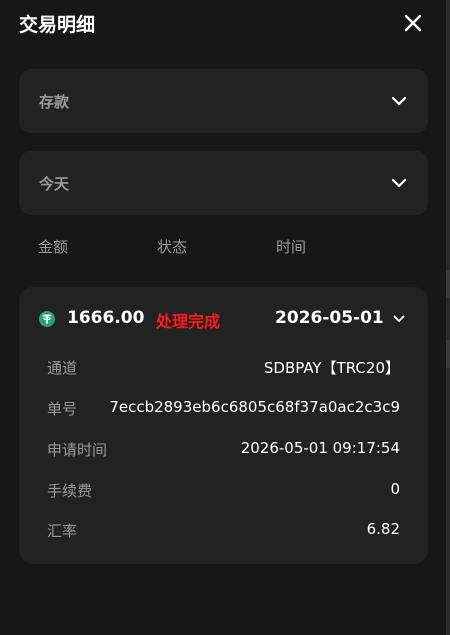 This screenshot has height=635, width=450. What do you see at coordinates (223, 450) in the screenshot?
I see `detail-row-request-time: 申请时间 2026-05-01 09:17:54` at bounding box center [223, 450].